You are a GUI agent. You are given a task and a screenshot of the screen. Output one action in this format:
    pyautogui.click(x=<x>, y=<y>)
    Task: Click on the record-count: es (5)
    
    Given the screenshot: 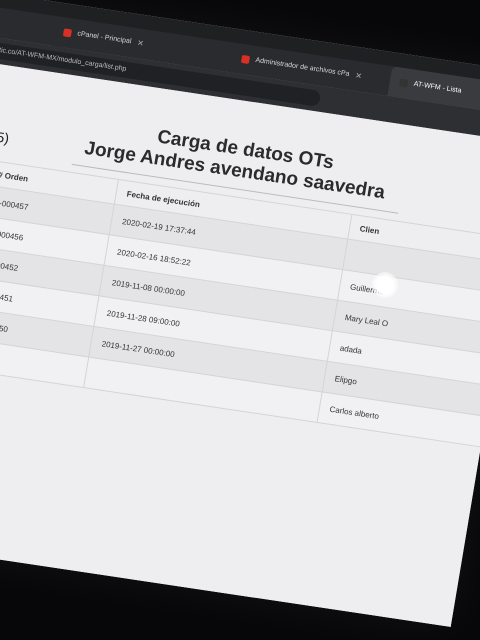 What is the action you would take?
    pyautogui.click(x=5, y=136)
    